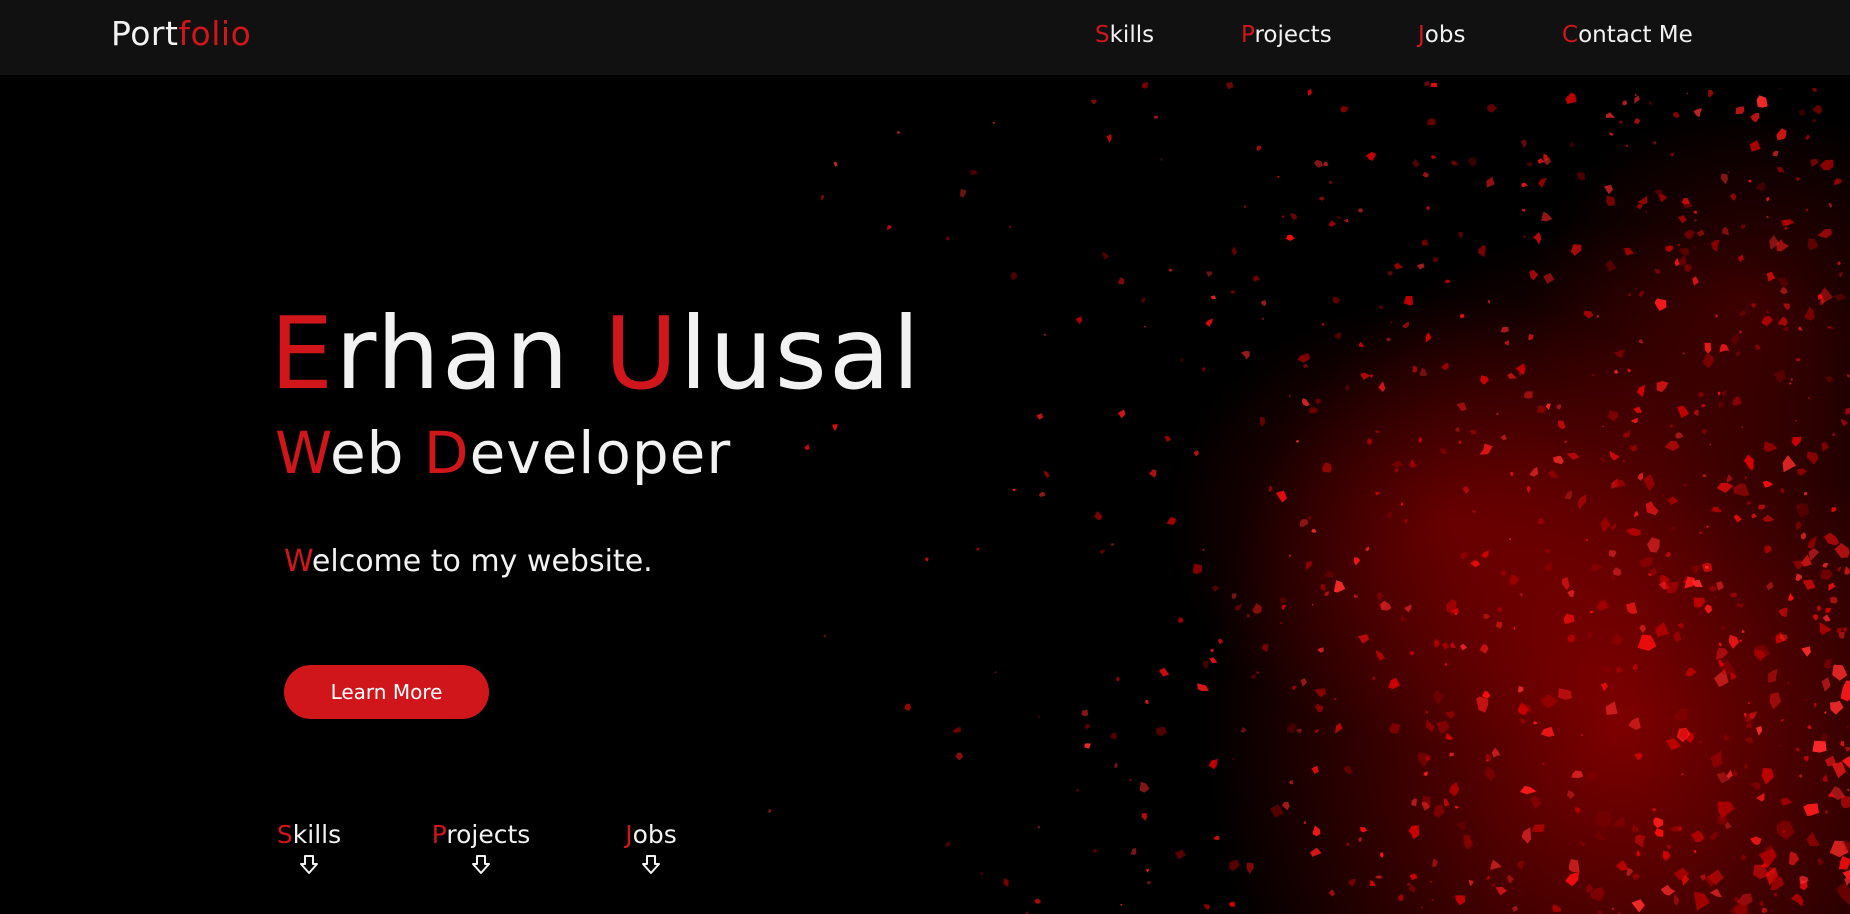 Image resolution: width=1850 pixels, height=914 pixels. I want to click on nav-link-projects: Projects, so click(1286, 35).